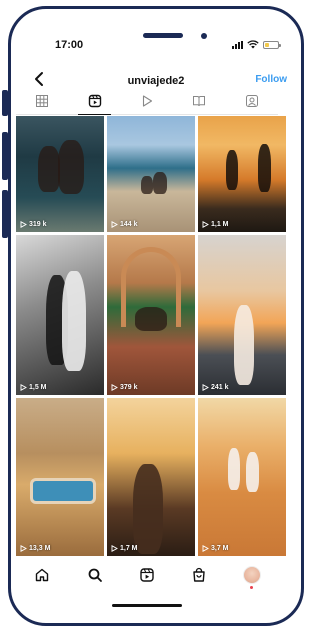 The height and width of the screenshot is (631, 320). I want to click on reel-thumbnail: 319 k, so click(60, 174).